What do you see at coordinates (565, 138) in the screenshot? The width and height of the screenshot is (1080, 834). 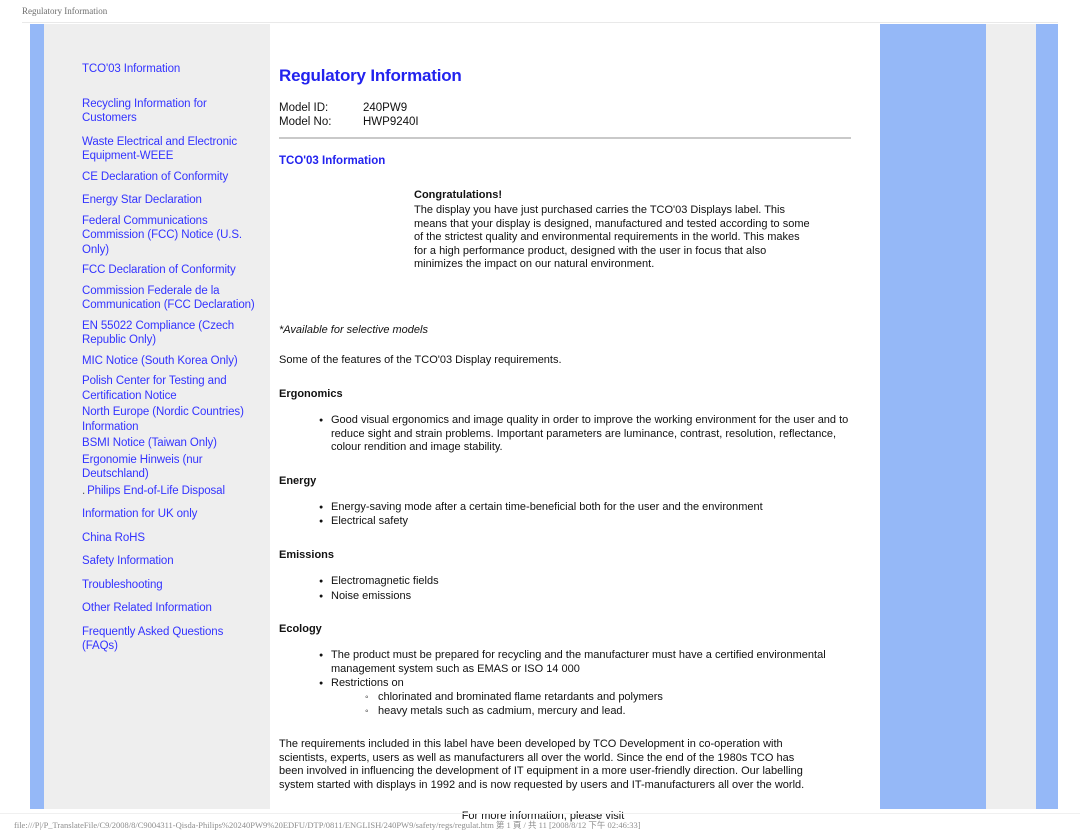 I see `horizontal-divider` at bounding box center [565, 138].